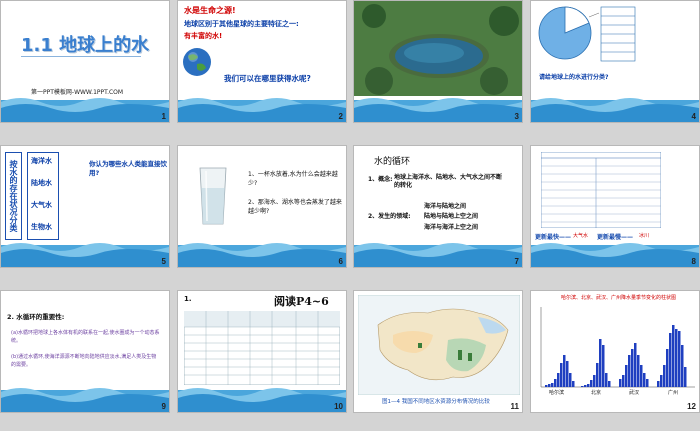  I want to click on slide-text: (b)通过水循环,使海洋源源不断地向陆地供应淡水,满足人类及生物的需要。, so click(84, 361).